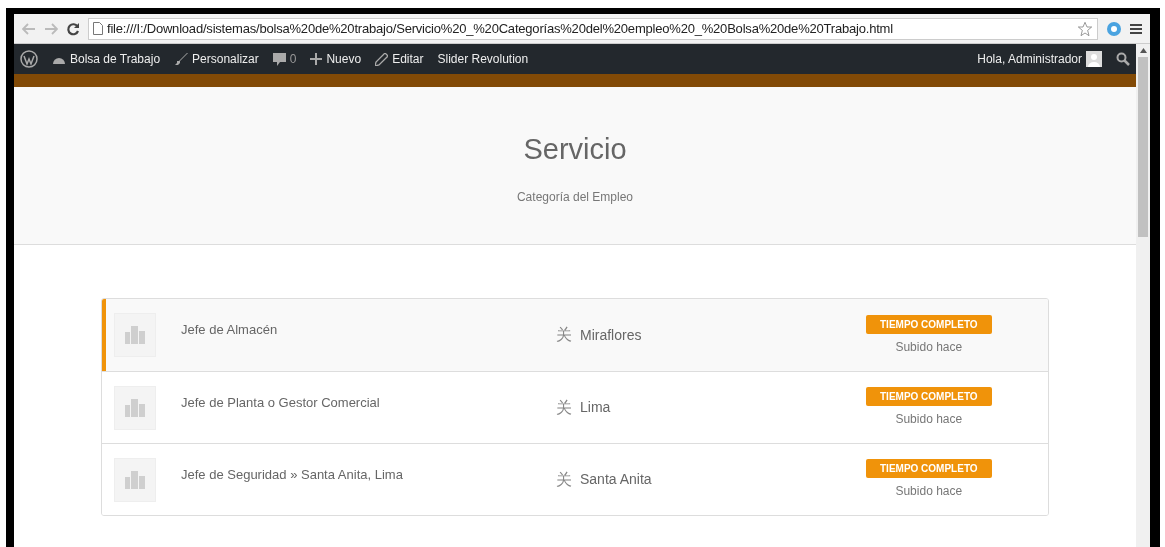 The width and height of the screenshot is (1165, 547). Describe the element at coordinates (1114, 28) in the screenshot. I see `extension-icon` at that location.